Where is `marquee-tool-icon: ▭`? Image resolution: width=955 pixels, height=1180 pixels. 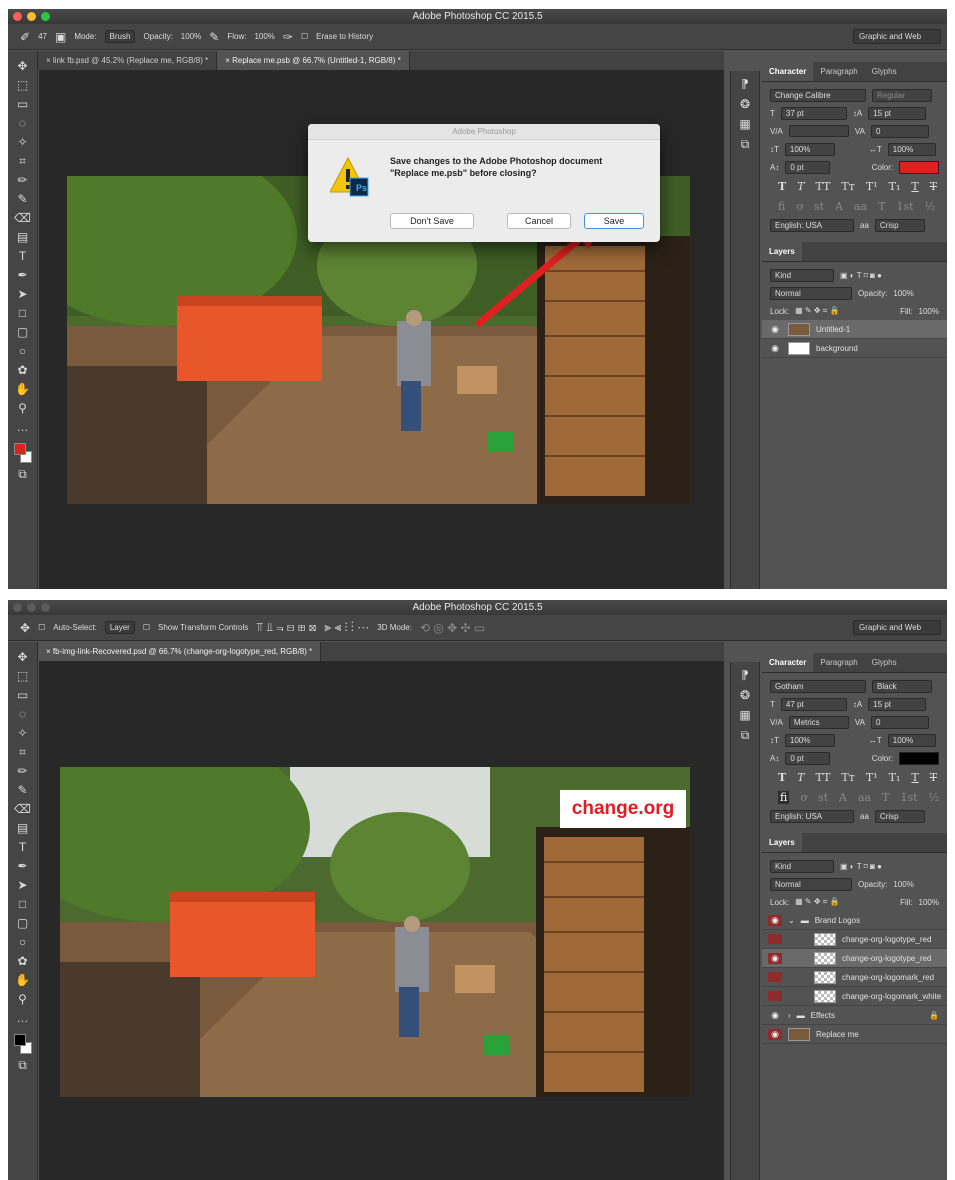
marquee-tool-icon: ▭ is located at coordinates (22, 695).